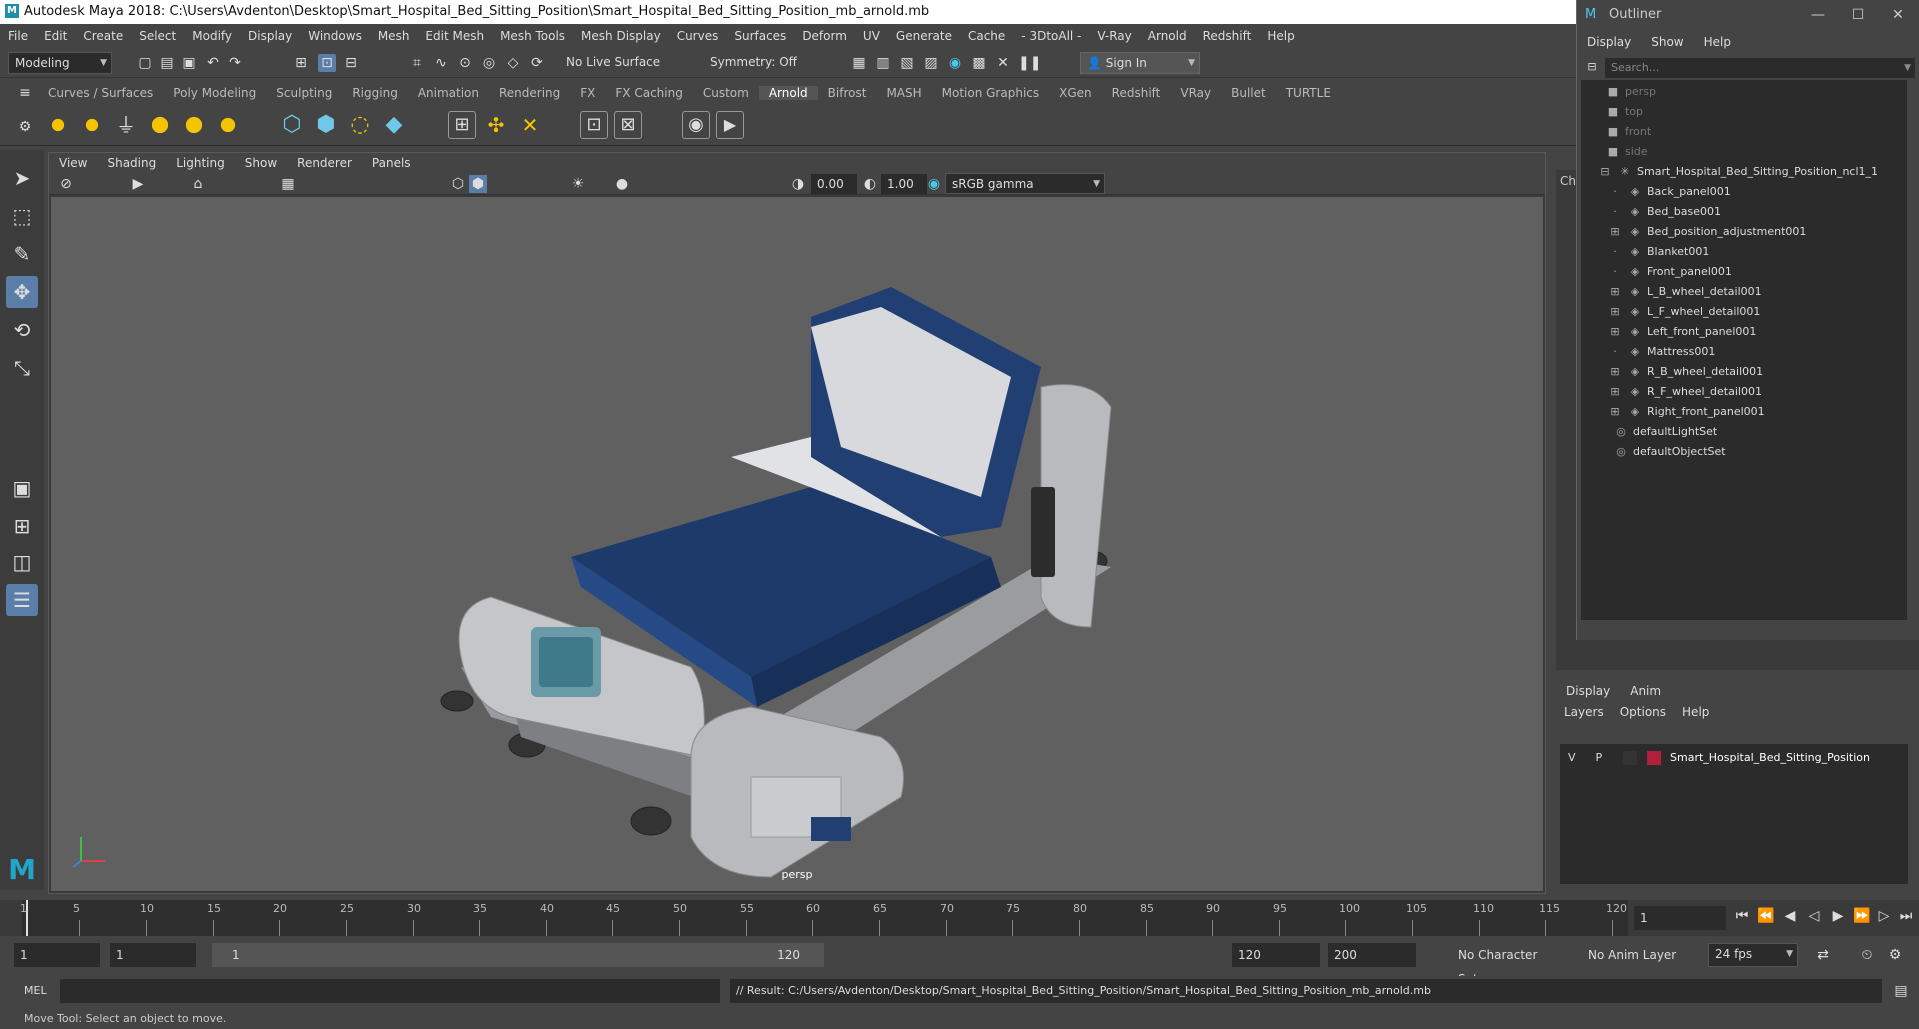  What do you see at coordinates (1227, 36) in the screenshot?
I see `menu-redshift: Redshift` at bounding box center [1227, 36].